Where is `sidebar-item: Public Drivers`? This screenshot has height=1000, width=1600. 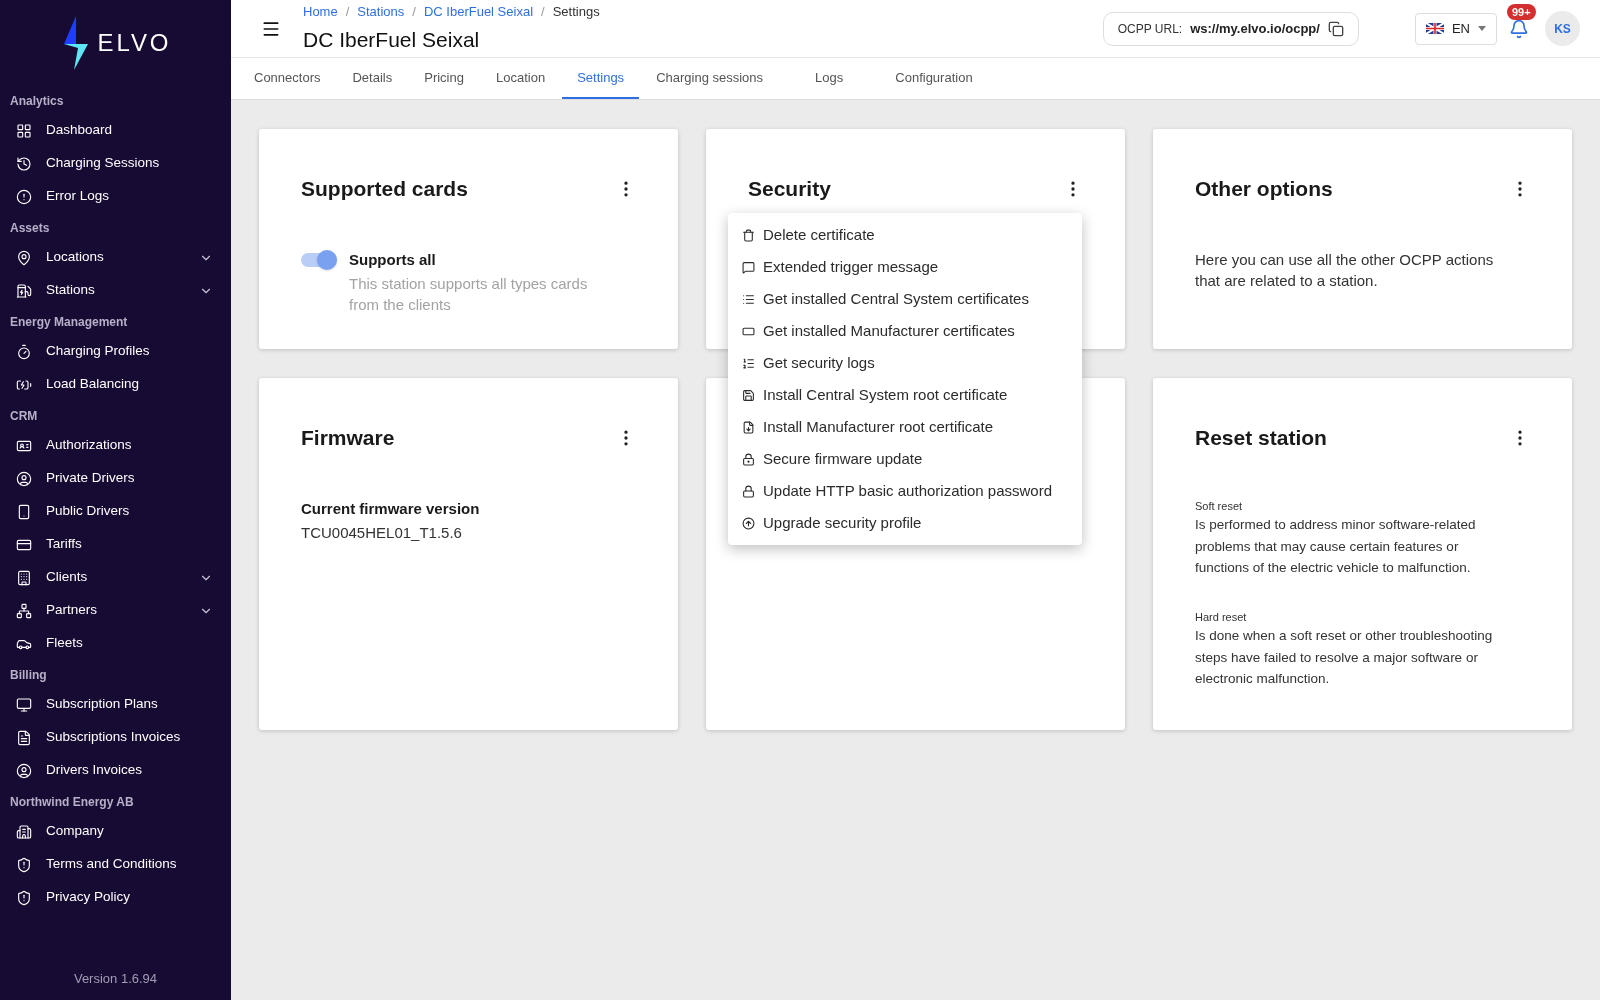
sidebar-item: Public Drivers is located at coordinates (115, 511).